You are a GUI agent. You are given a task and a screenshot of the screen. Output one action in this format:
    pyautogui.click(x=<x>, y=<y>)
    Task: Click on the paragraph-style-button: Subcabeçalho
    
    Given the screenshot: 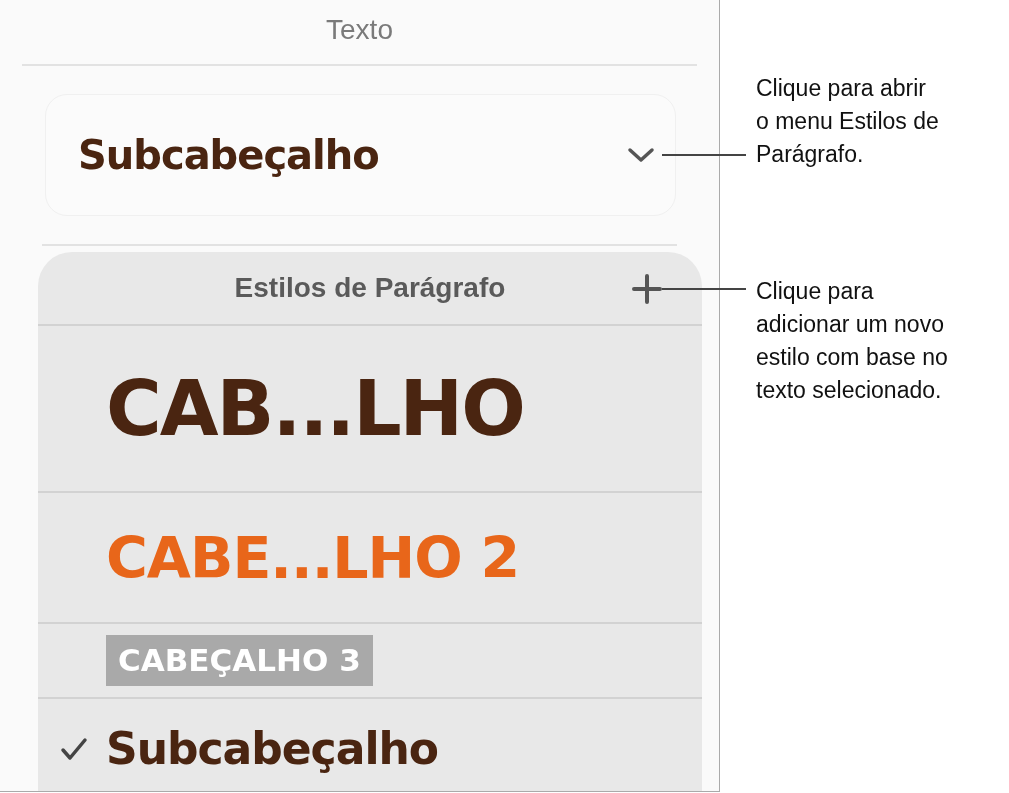 What is the action you would take?
    pyautogui.click(x=360, y=155)
    